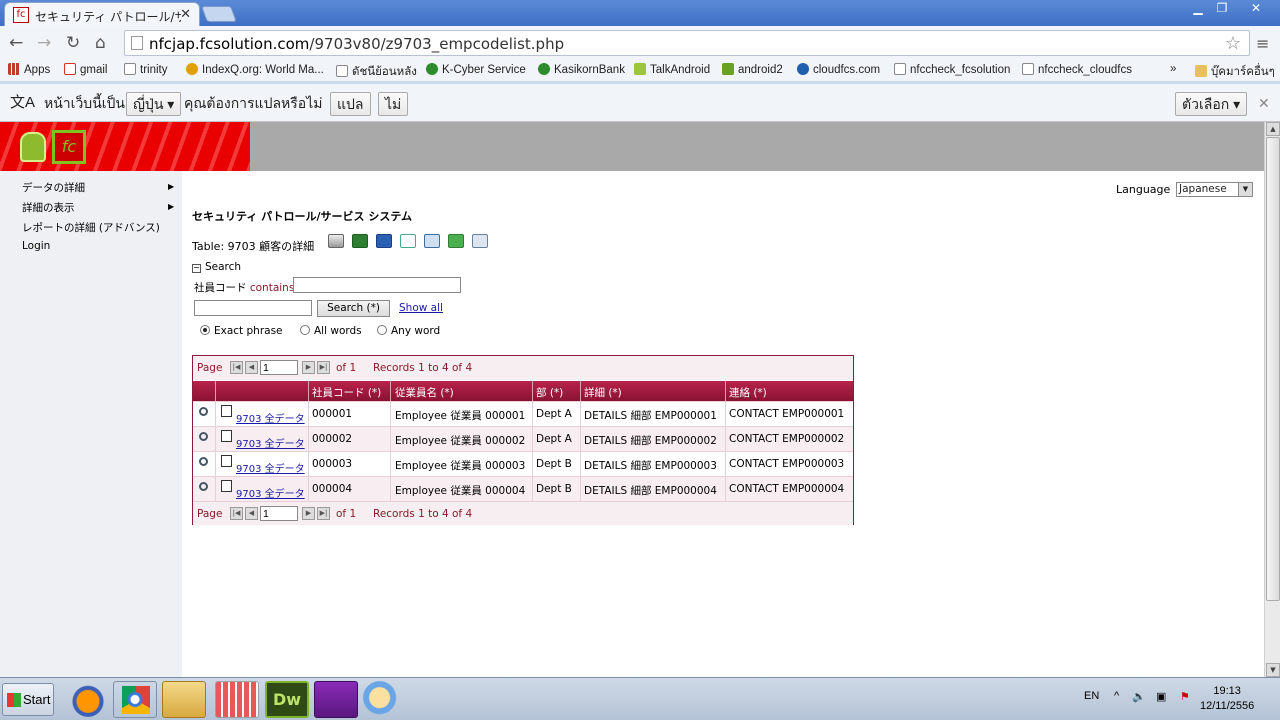  What do you see at coordinates (196, 268) in the screenshot?
I see `collapse-icon: −` at bounding box center [196, 268].